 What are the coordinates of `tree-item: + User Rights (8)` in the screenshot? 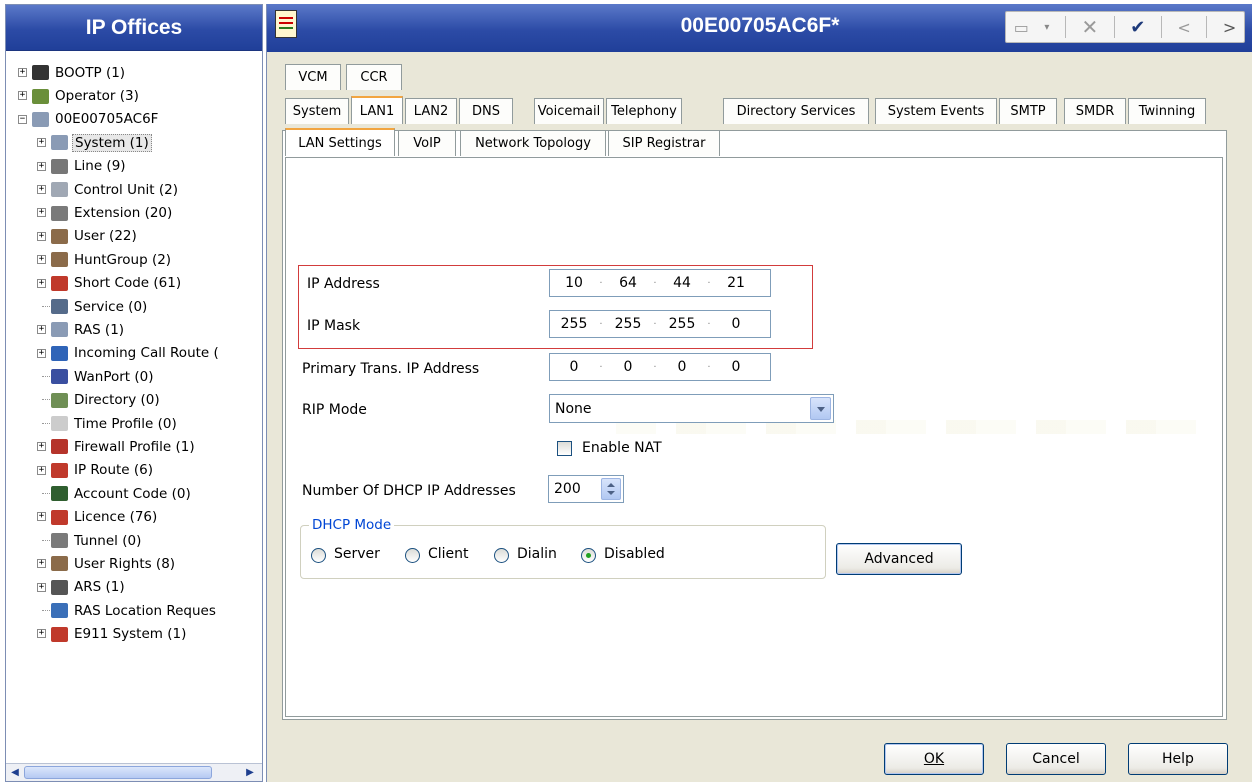 It's located at (134, 563).